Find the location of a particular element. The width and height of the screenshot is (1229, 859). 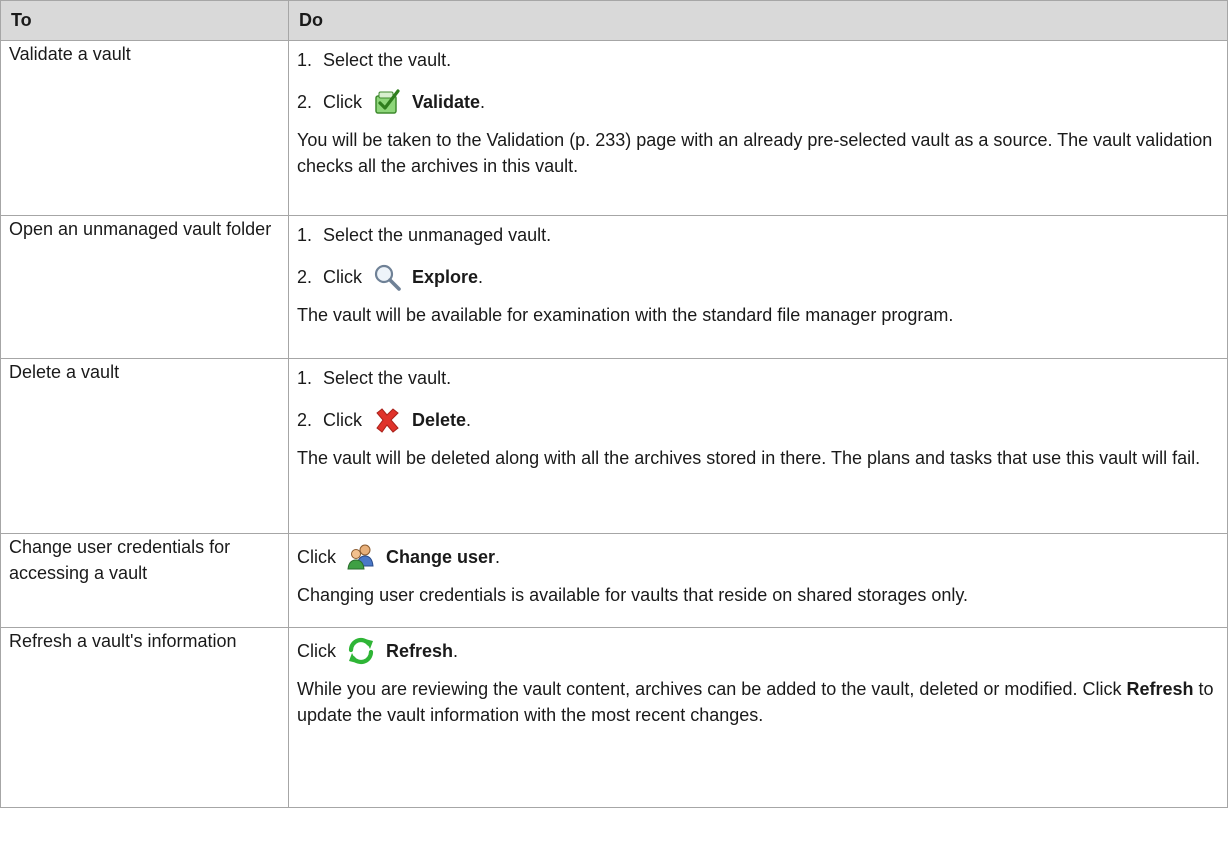

note-bold-action: Refresh is located at coordinates (1160, 689).